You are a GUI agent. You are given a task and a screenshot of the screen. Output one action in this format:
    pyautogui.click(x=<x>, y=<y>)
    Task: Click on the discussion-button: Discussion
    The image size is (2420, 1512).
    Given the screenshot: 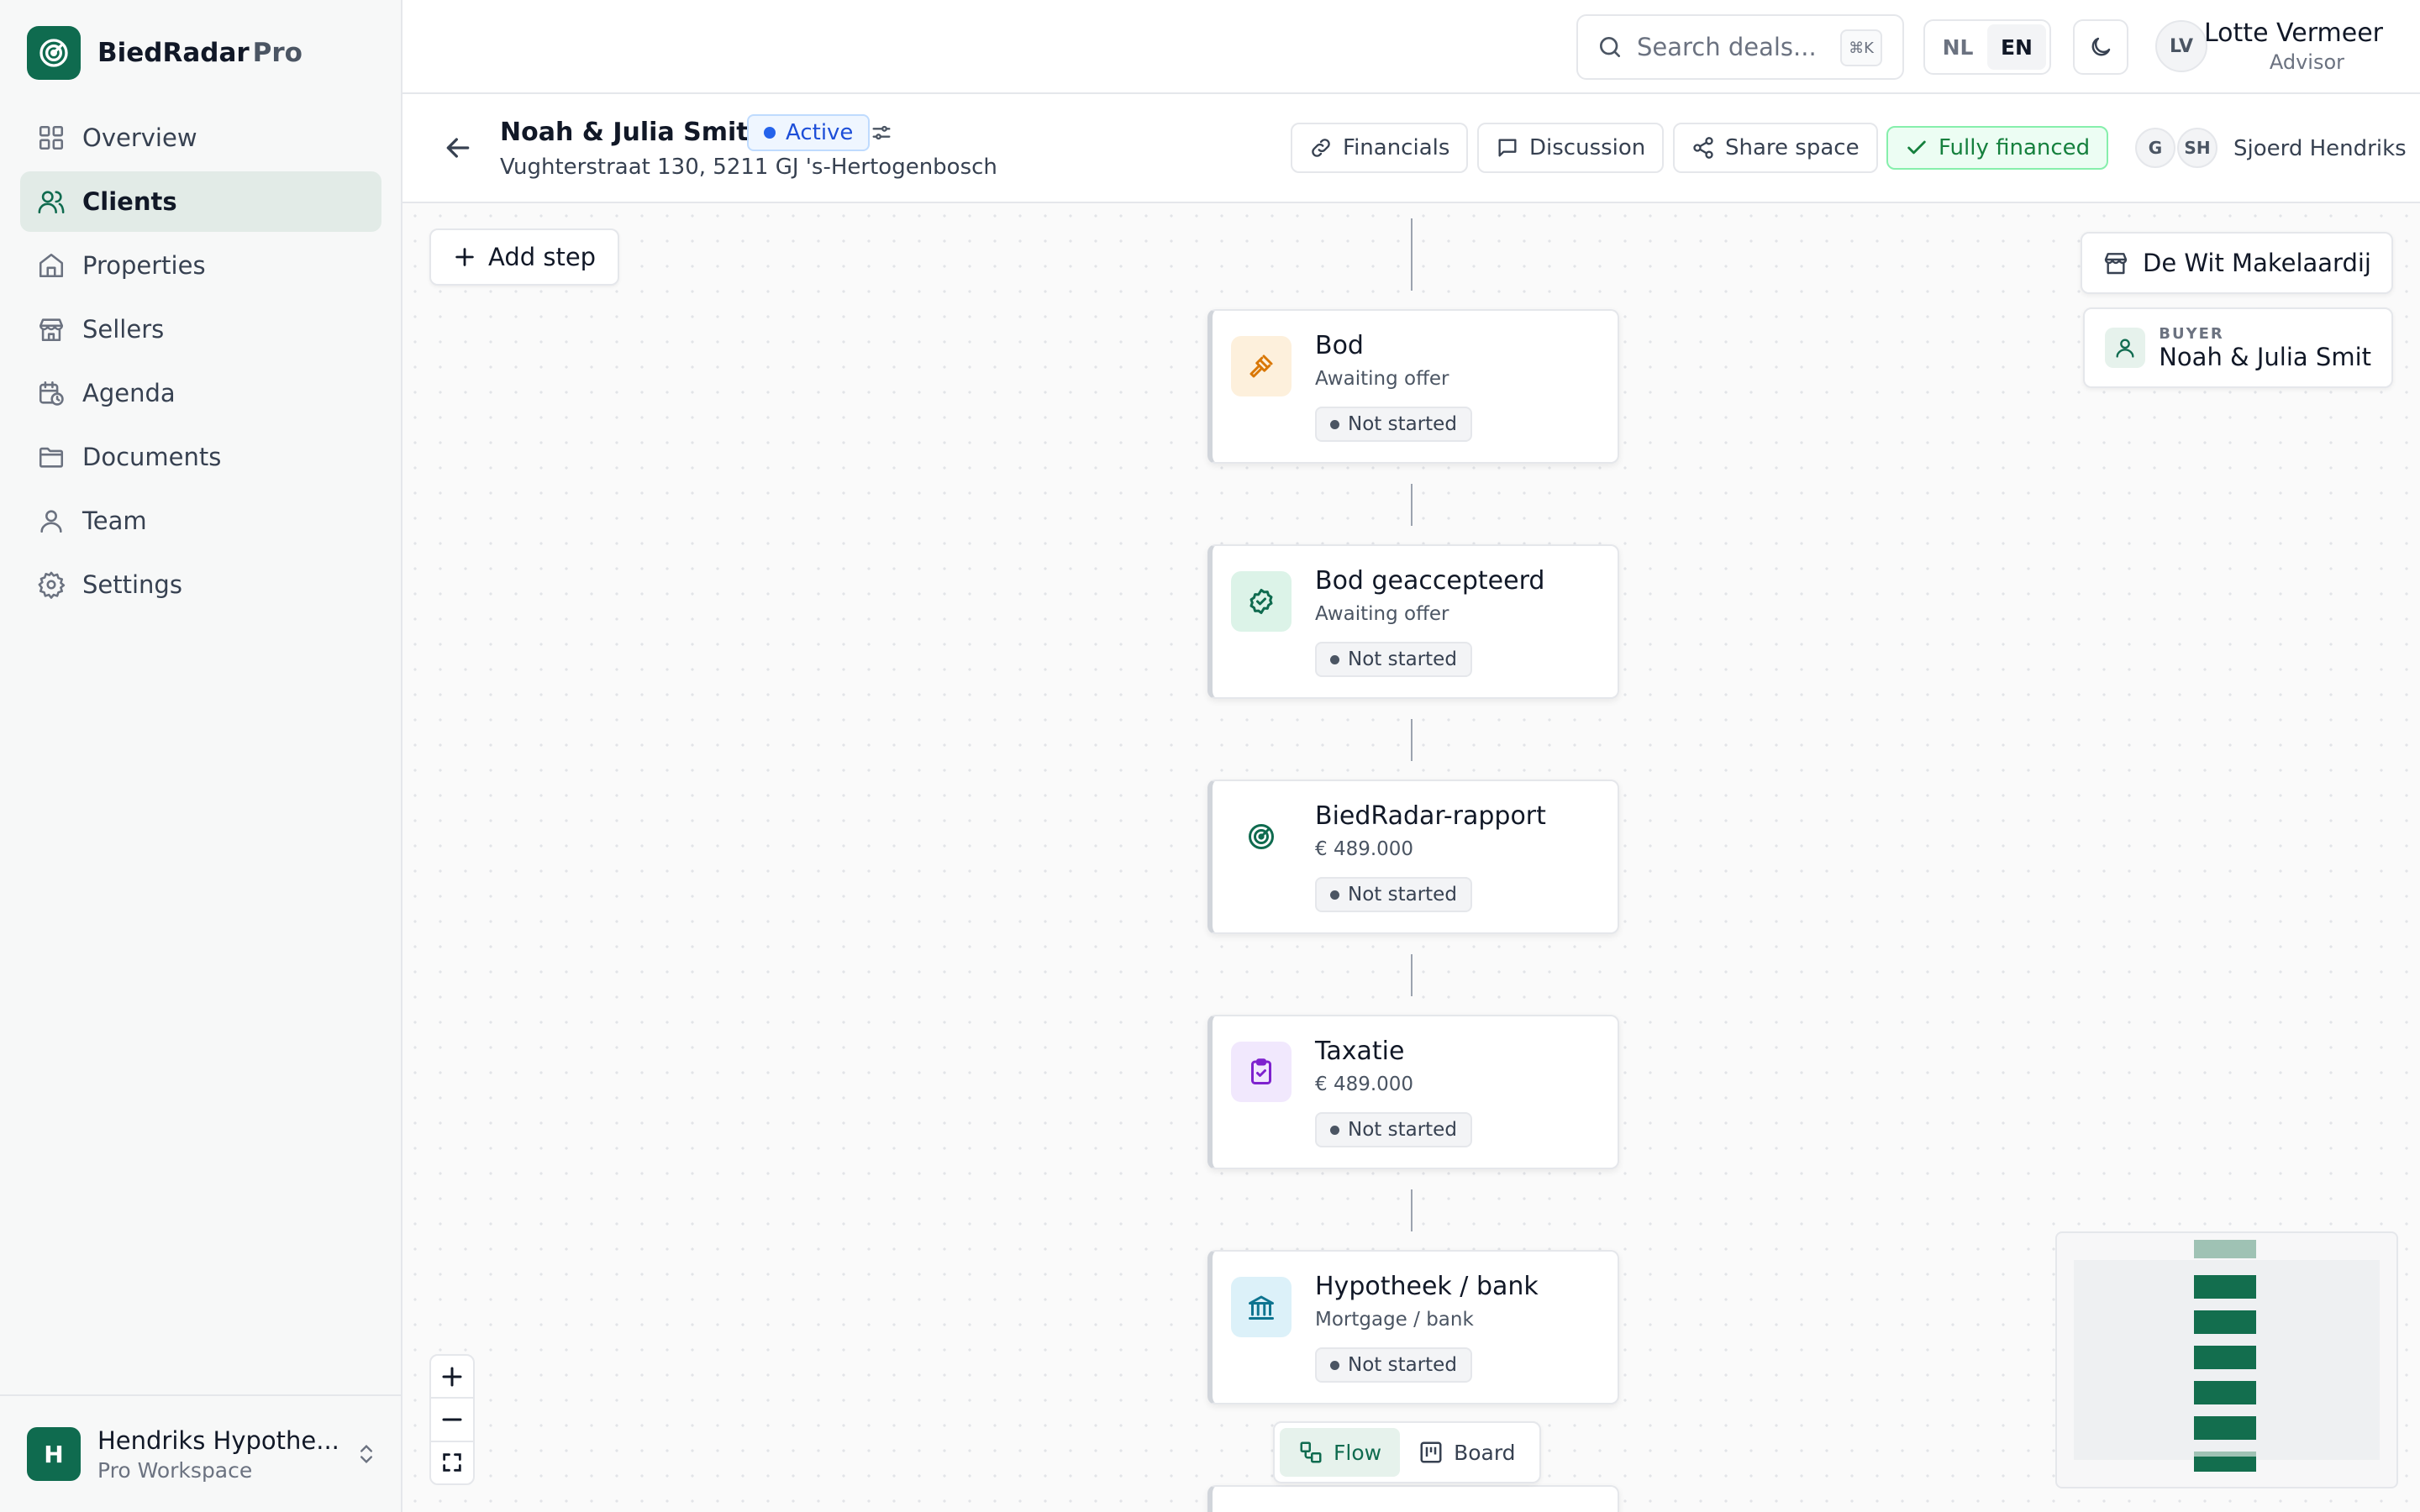 What is the action you would take?
    pyautogui.click(x=1571, y=148)
    